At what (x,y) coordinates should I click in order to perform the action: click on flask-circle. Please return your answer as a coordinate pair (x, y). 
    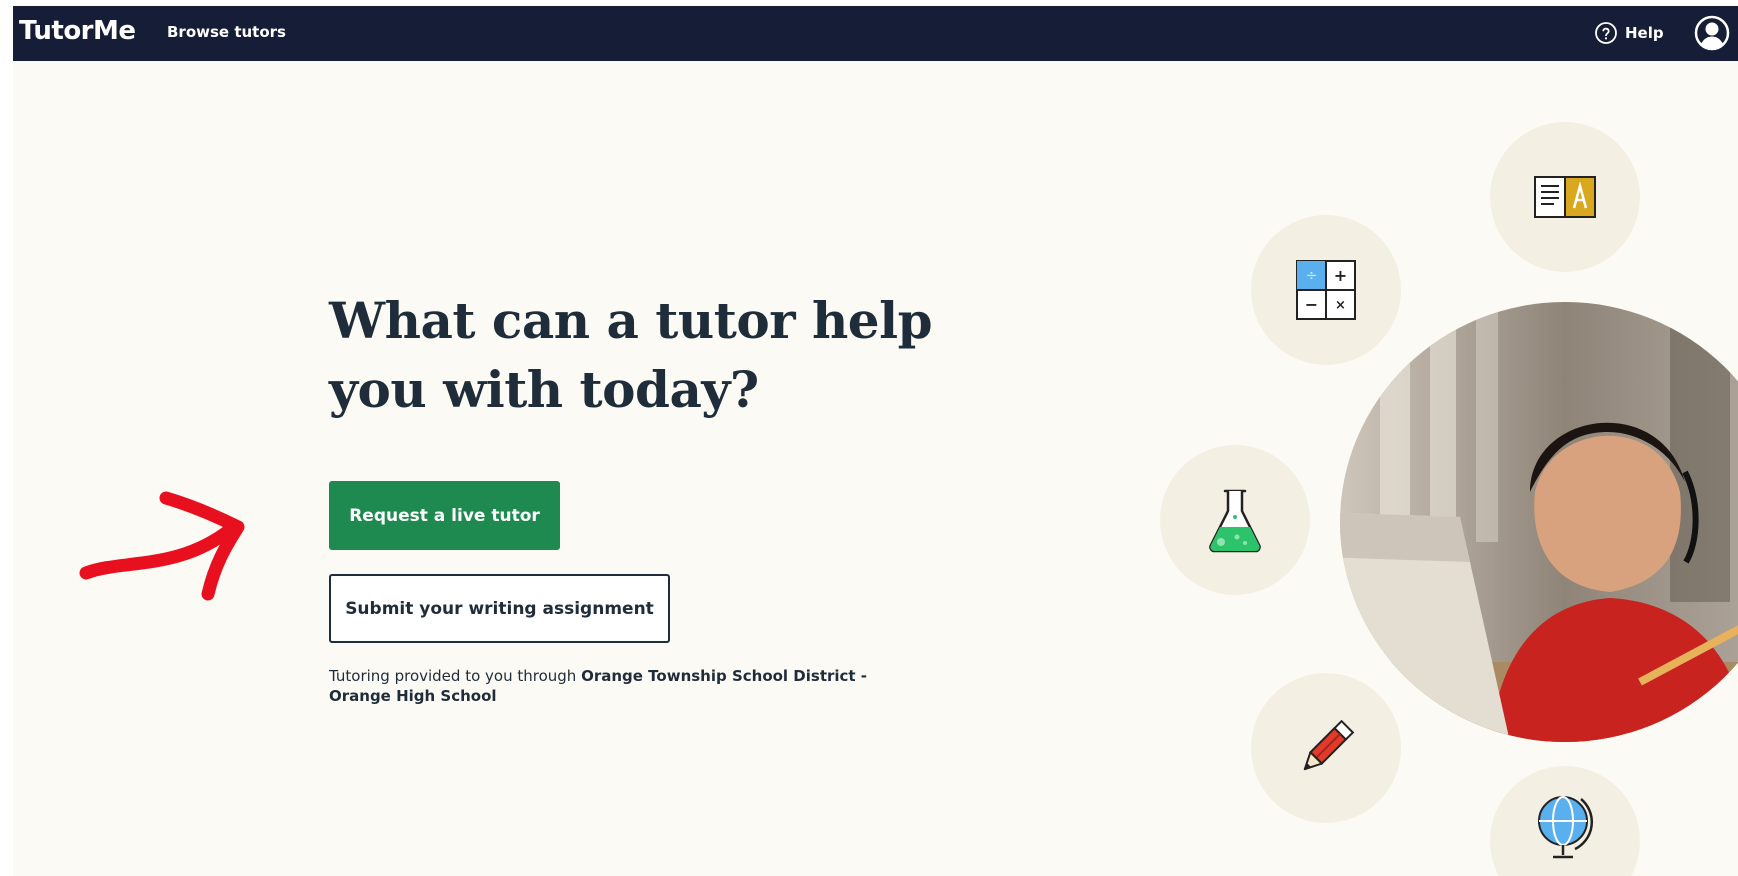
    Looking at the image, I should click on (1235, 520).